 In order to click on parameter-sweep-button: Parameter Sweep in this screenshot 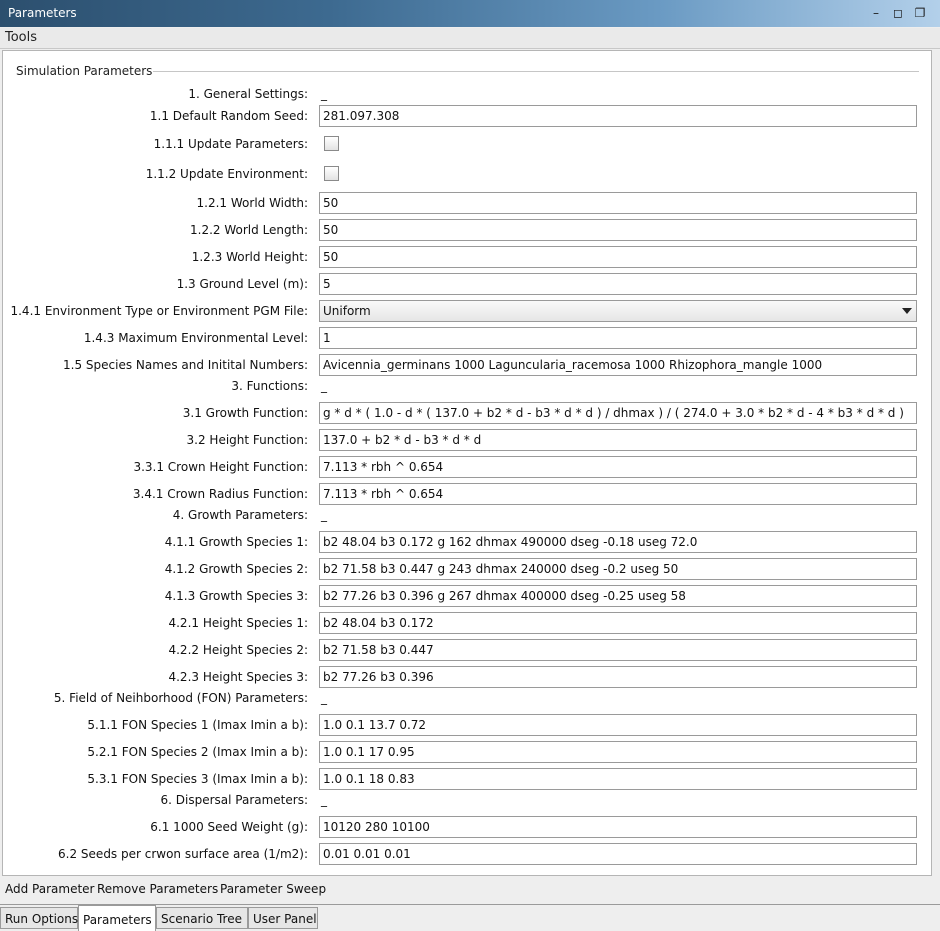, I will do `click(273, 889)`.